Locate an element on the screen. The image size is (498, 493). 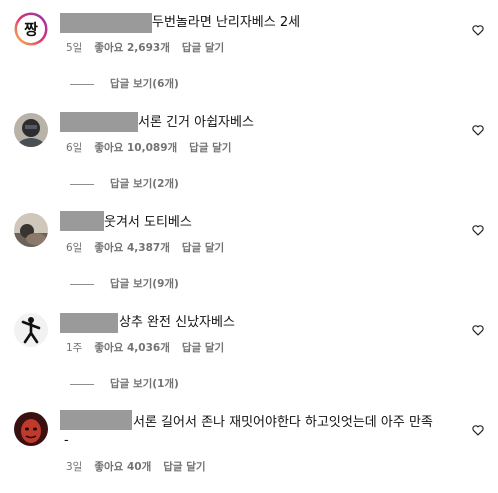
view-replies-label: 답글 보기(6개) is located at coordinates (144, 84).